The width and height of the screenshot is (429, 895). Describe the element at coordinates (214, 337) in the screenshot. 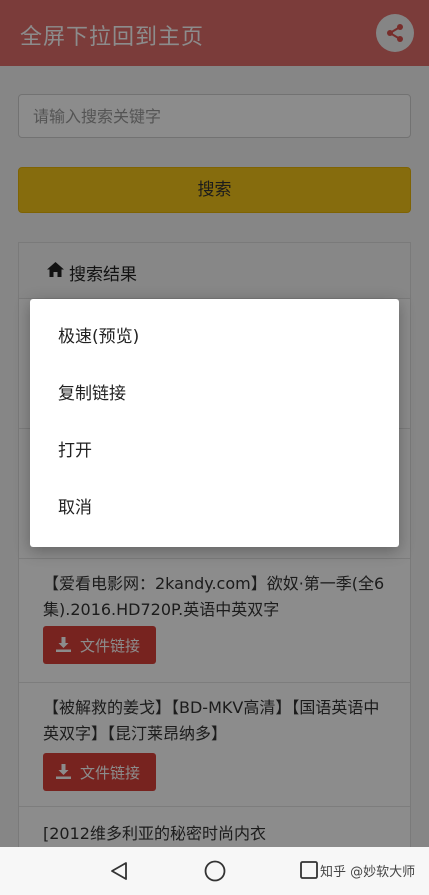

I see `menu-item-preview: 极速(预览)` at that location.